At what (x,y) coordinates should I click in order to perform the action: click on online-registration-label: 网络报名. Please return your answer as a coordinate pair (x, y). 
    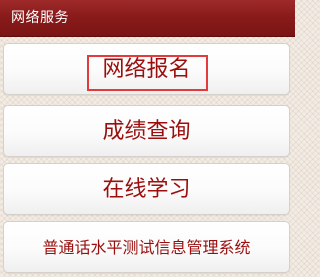
    Looking at the image, I should click on (146, 69).